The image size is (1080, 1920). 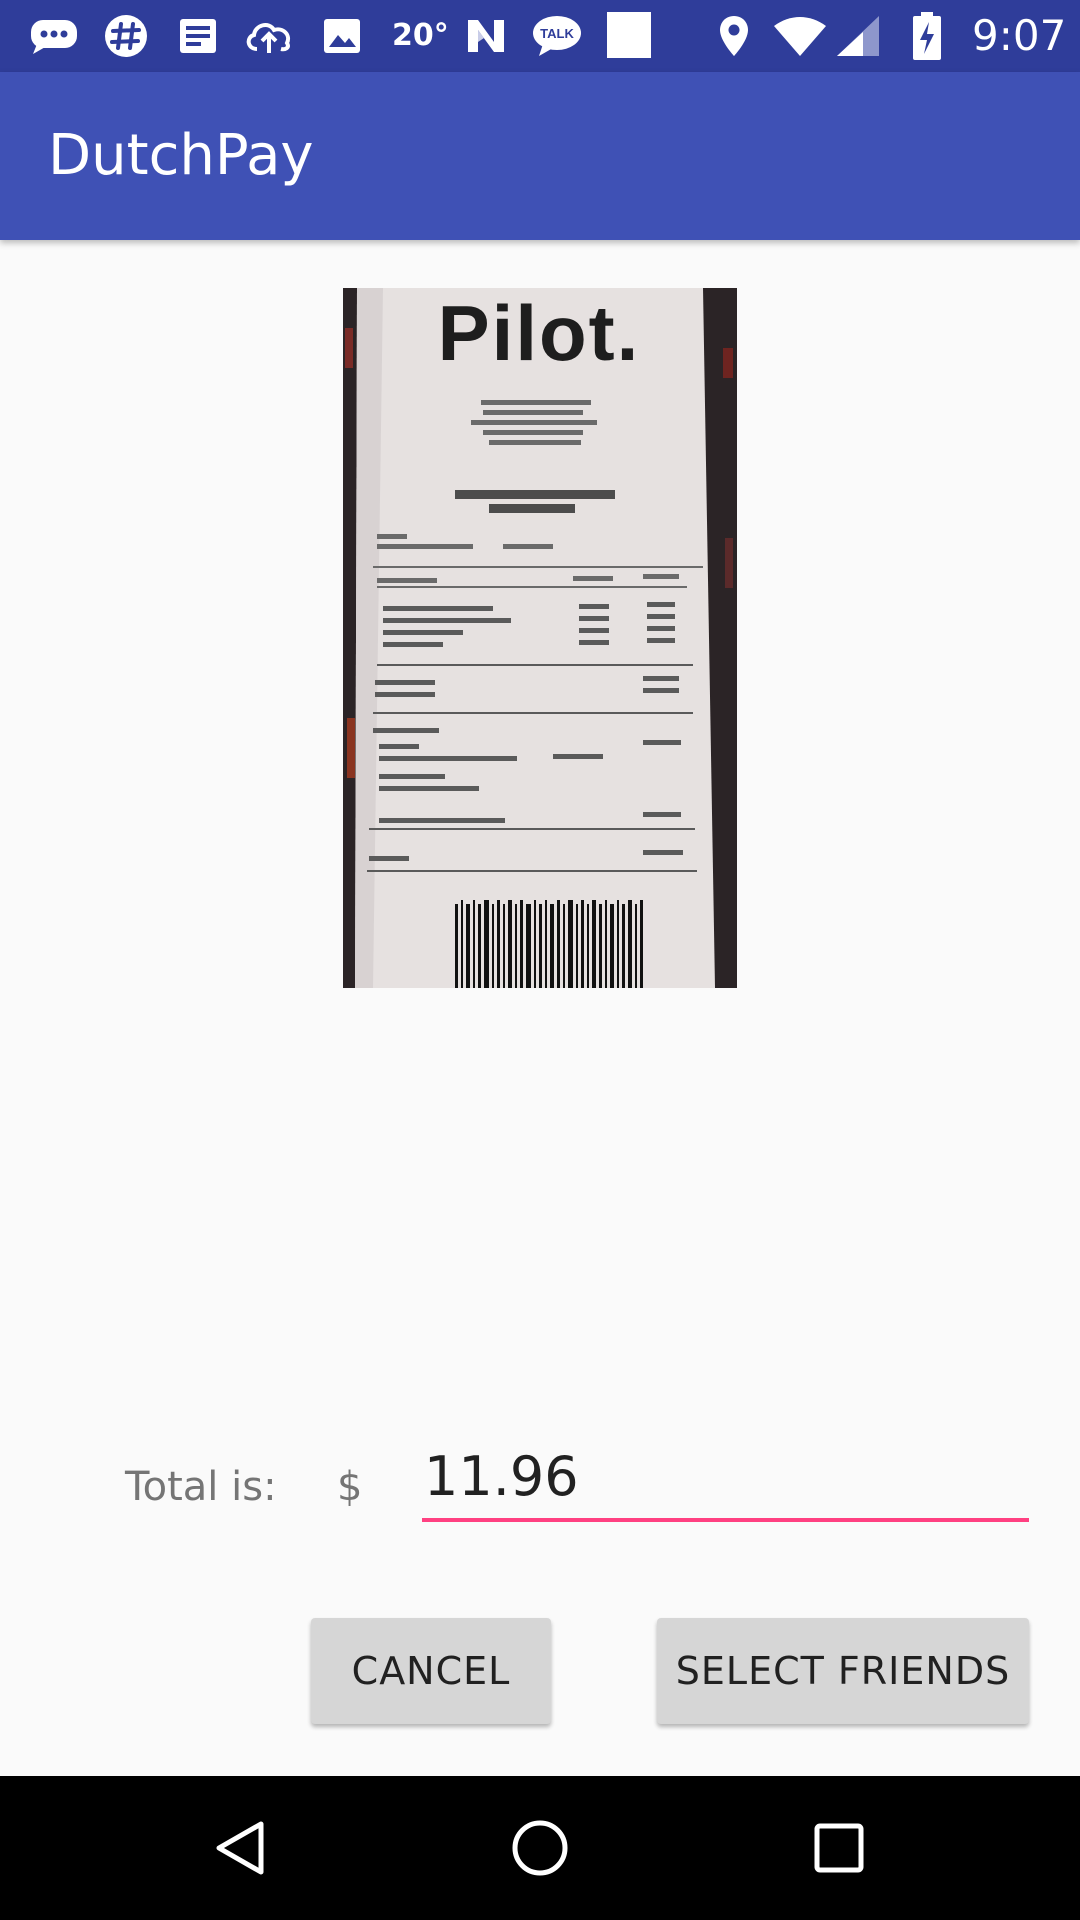 I want to click on talk-icon: TALK, so click(x=557, y=36).